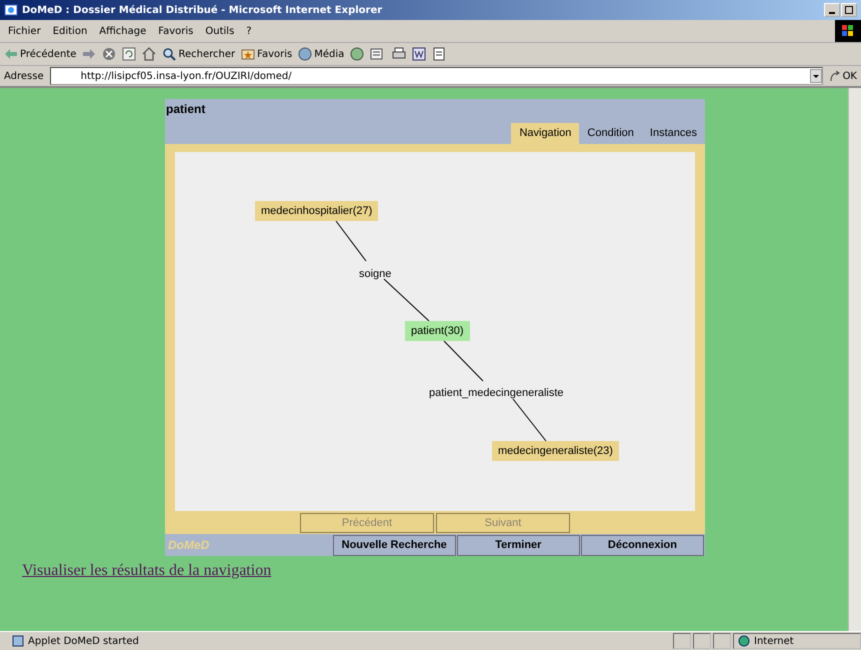 The width and height of the screenshot is (861, 650). What do you see at coordinates (437, 331) in the screenshot?
I see `entity-node: patient(30)` at bounding box center [437, 331].